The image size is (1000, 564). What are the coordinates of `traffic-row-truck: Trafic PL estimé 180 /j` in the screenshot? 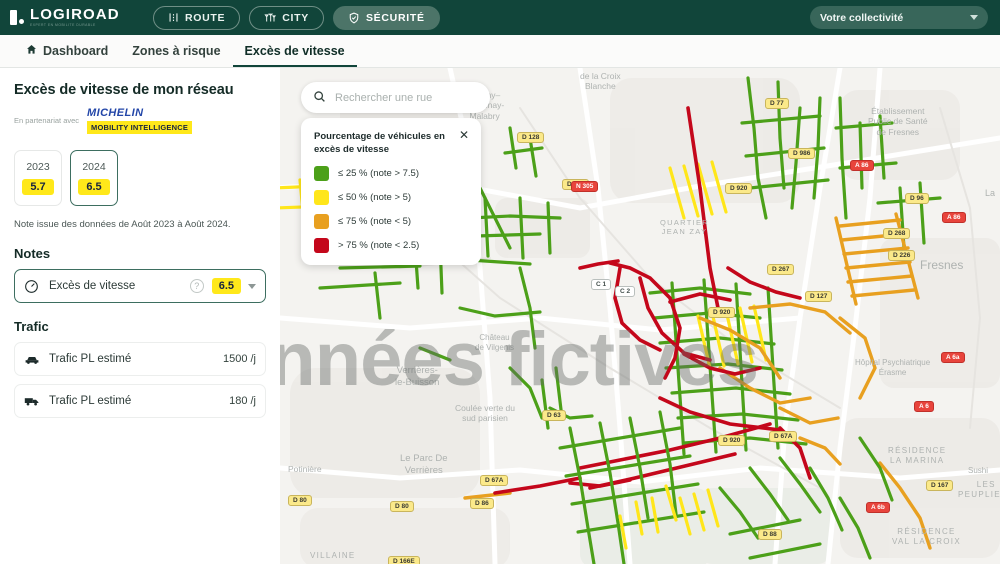 It's located at (140, 401).